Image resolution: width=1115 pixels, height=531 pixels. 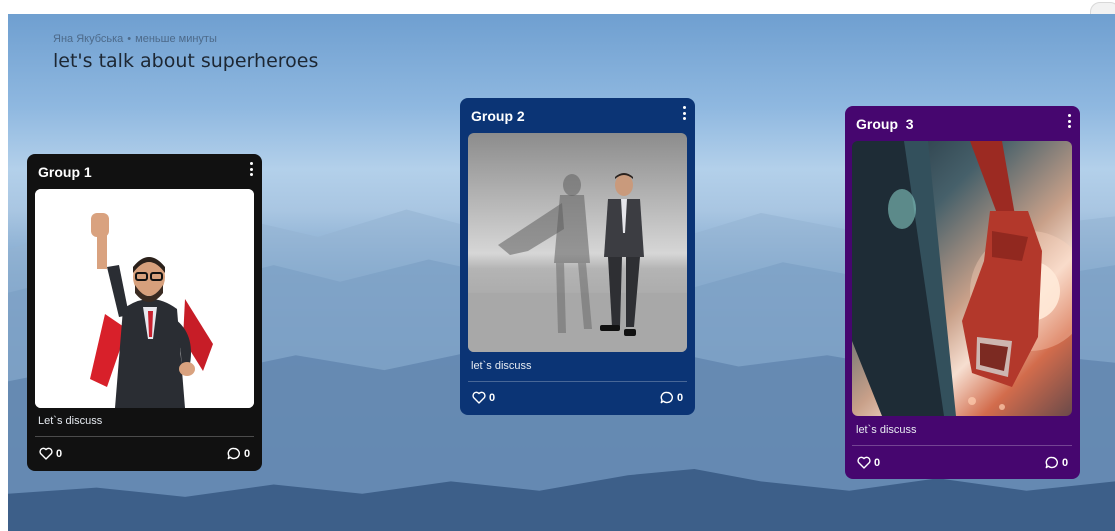 What do you see at coordinates (70, 421) in the screenshot?
I see `card-caption: Let`s discuss` at bounding box center [70, 421].